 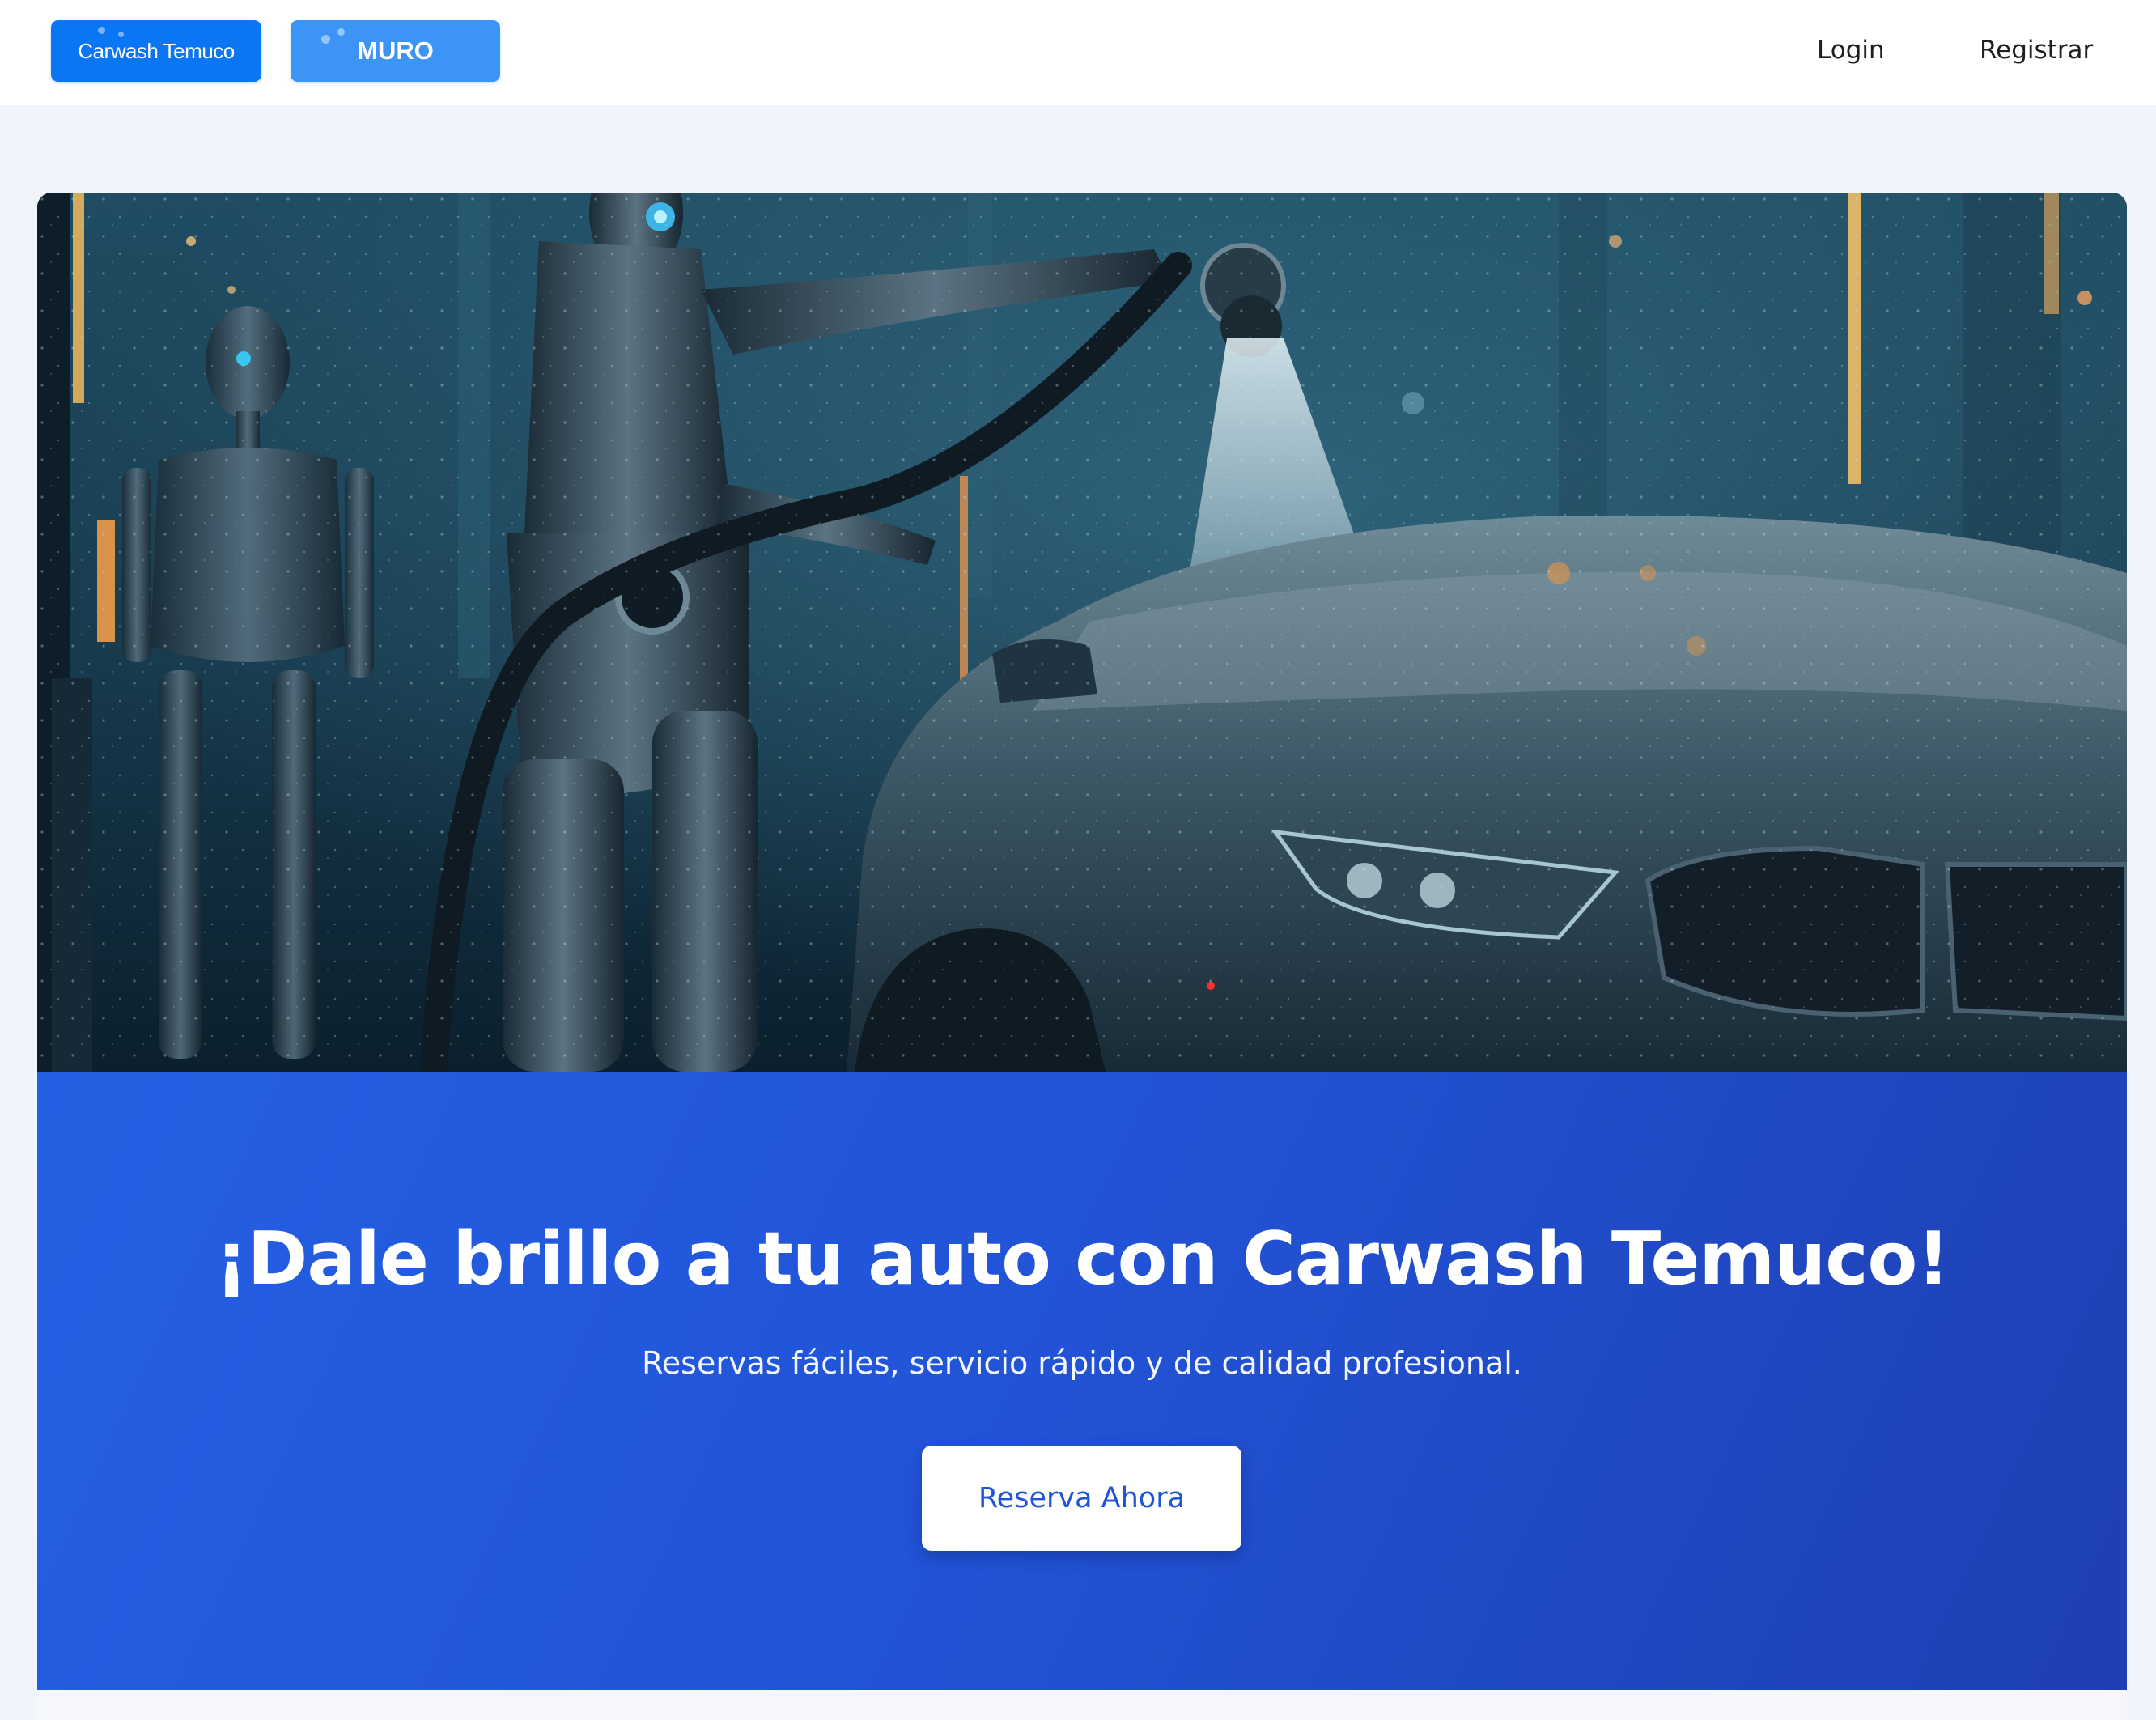 I want to click on reserve-now-button: Reserva Ahora, so click(x=1081, y=1498).